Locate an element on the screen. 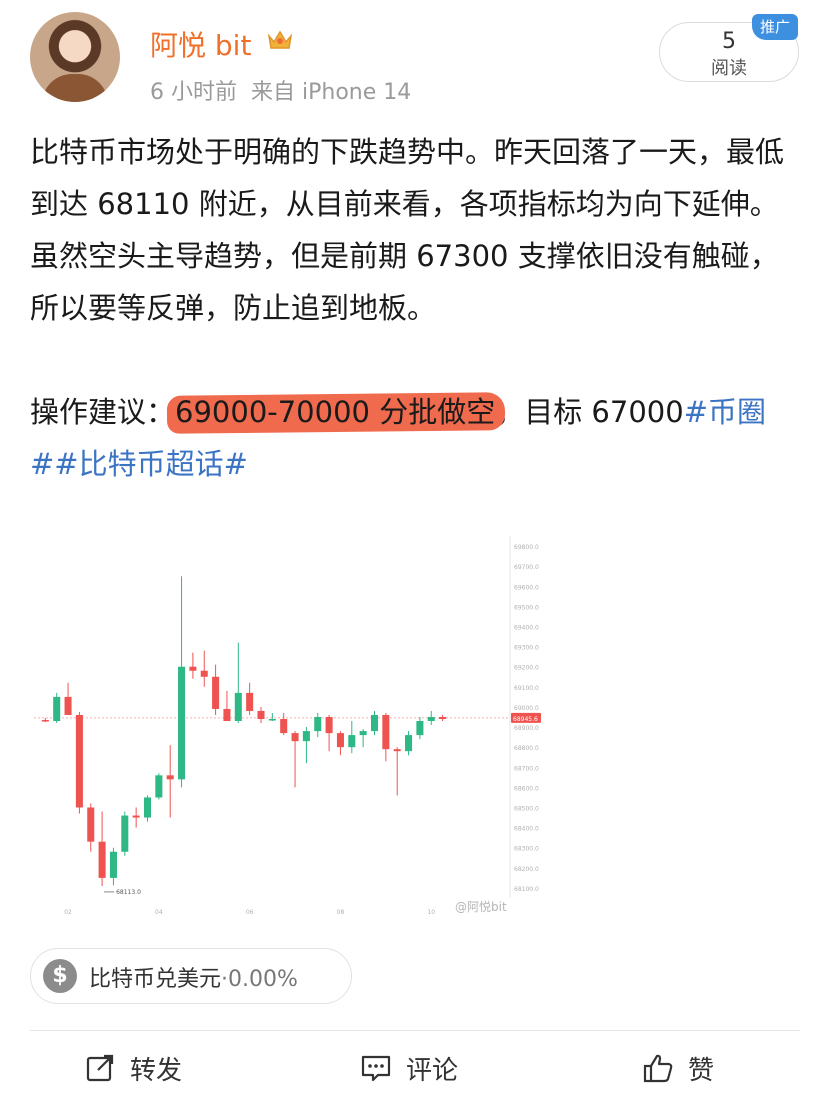 The height and width of the screenshot is (1094, 828). current-price-label: 68945.6 is located at coordinates (525, 719).